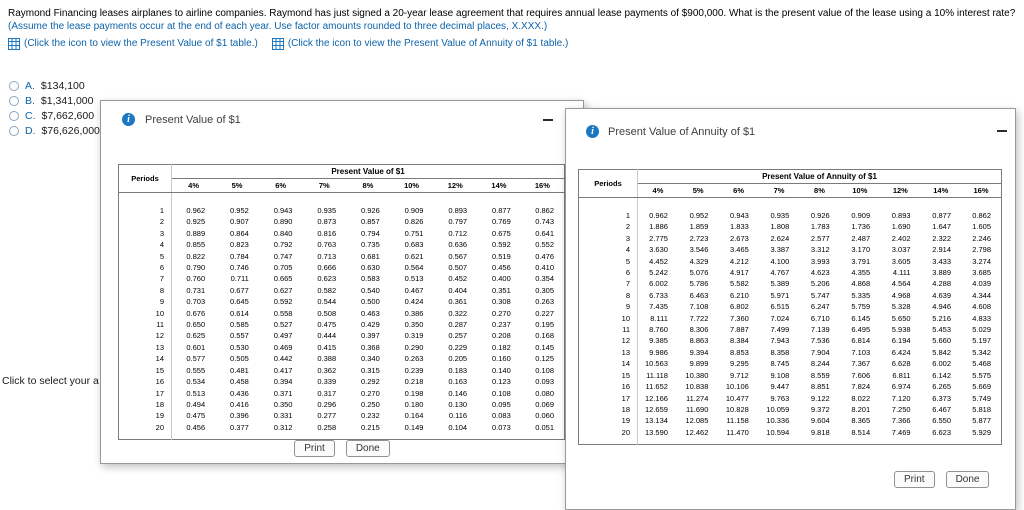  Describe the element at coordinates (544, 256) in the screenshot. I see `factor-cell: 0.476` at that location.